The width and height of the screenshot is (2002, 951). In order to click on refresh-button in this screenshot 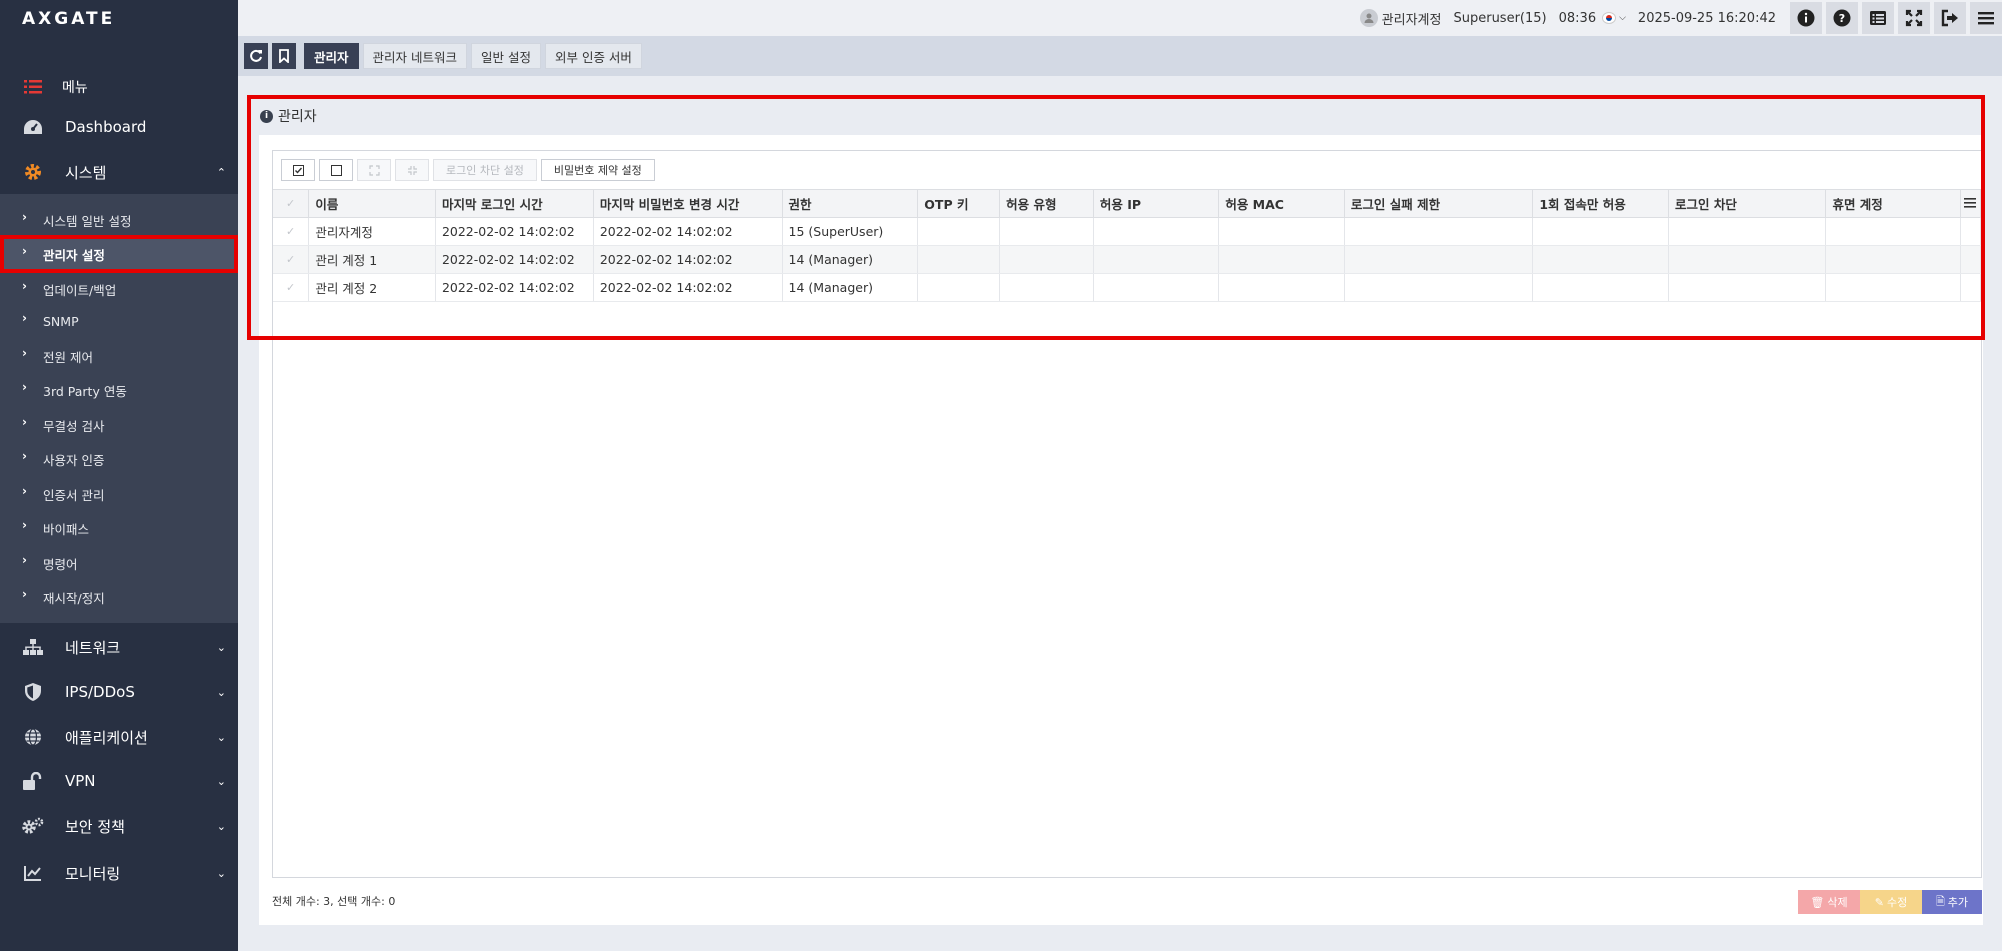, I will do `click(256, 56)`.